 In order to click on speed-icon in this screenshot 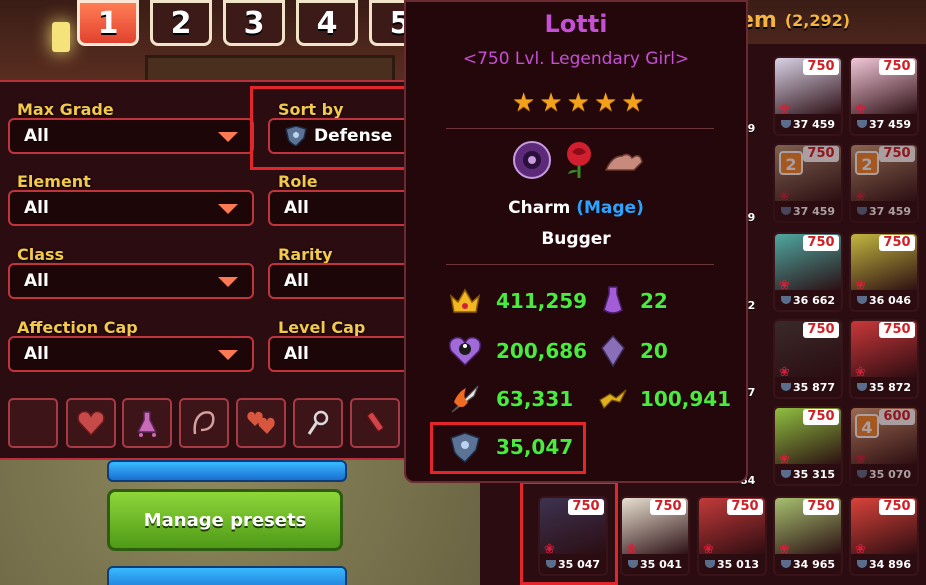, I will do `click(613, 399)`.